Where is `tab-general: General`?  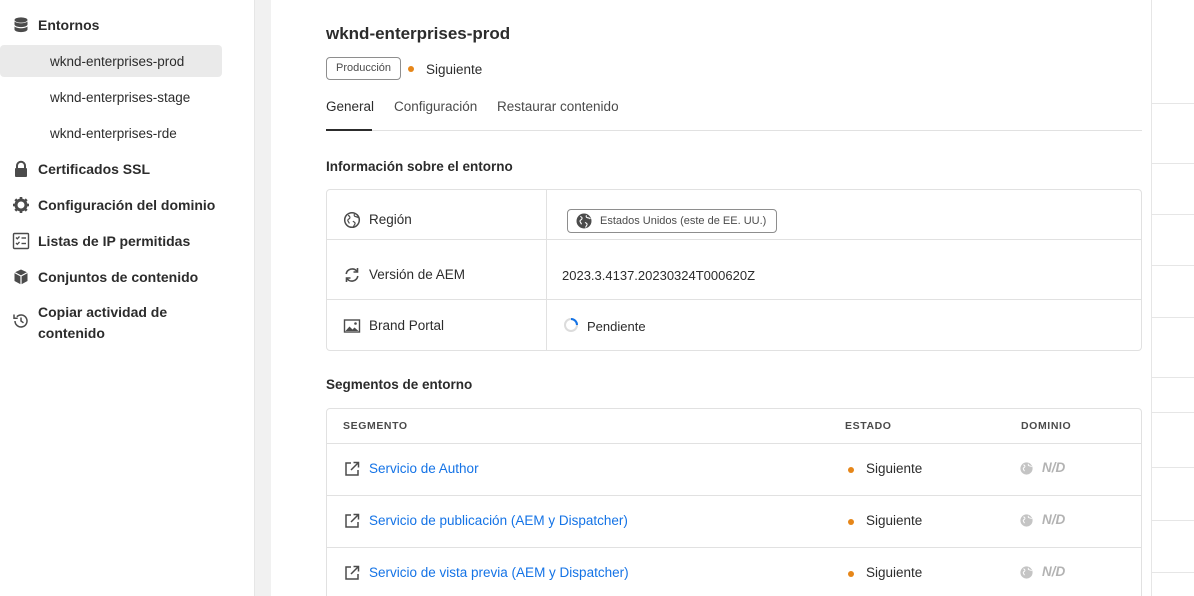
tab-general: General is located at coordinates (350, 113).